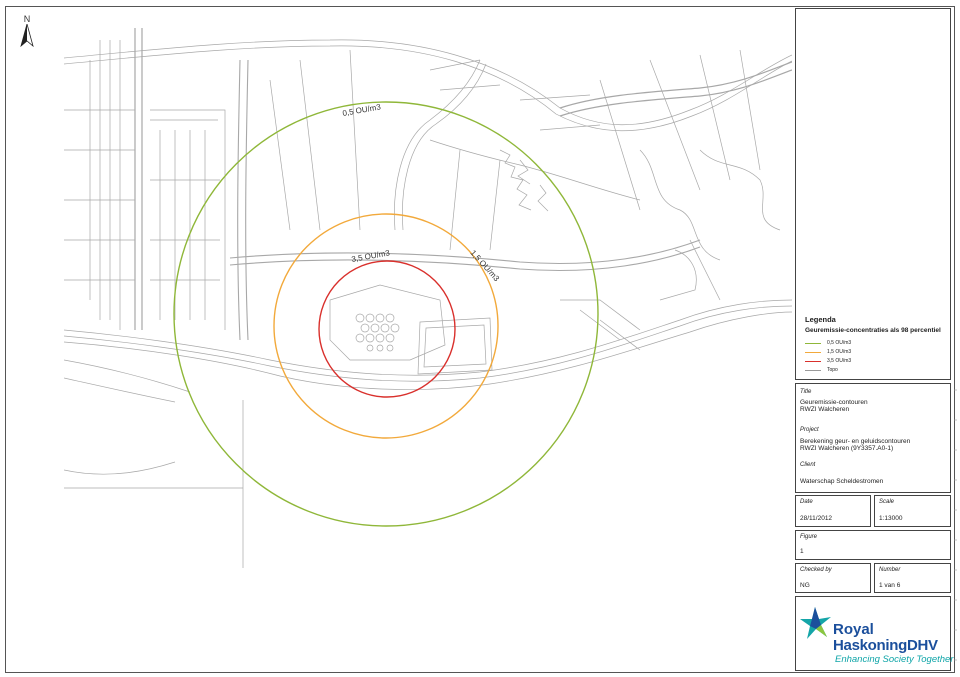  Describe the element at coordinates (802, 551) in the screenshot. I see `figure-value: 1` at that location.